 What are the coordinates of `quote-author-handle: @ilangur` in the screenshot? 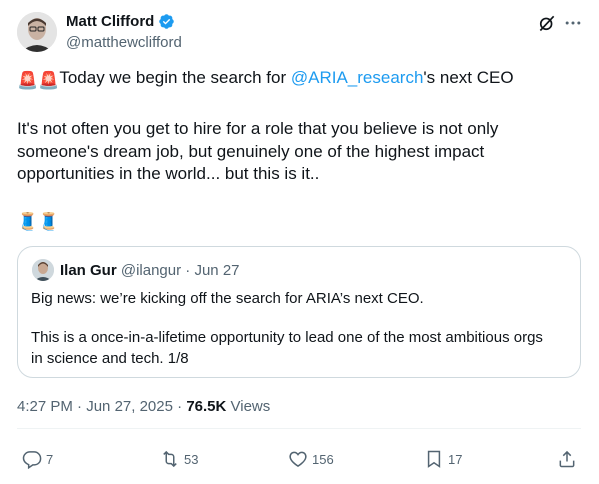 It's located at (151, 270).